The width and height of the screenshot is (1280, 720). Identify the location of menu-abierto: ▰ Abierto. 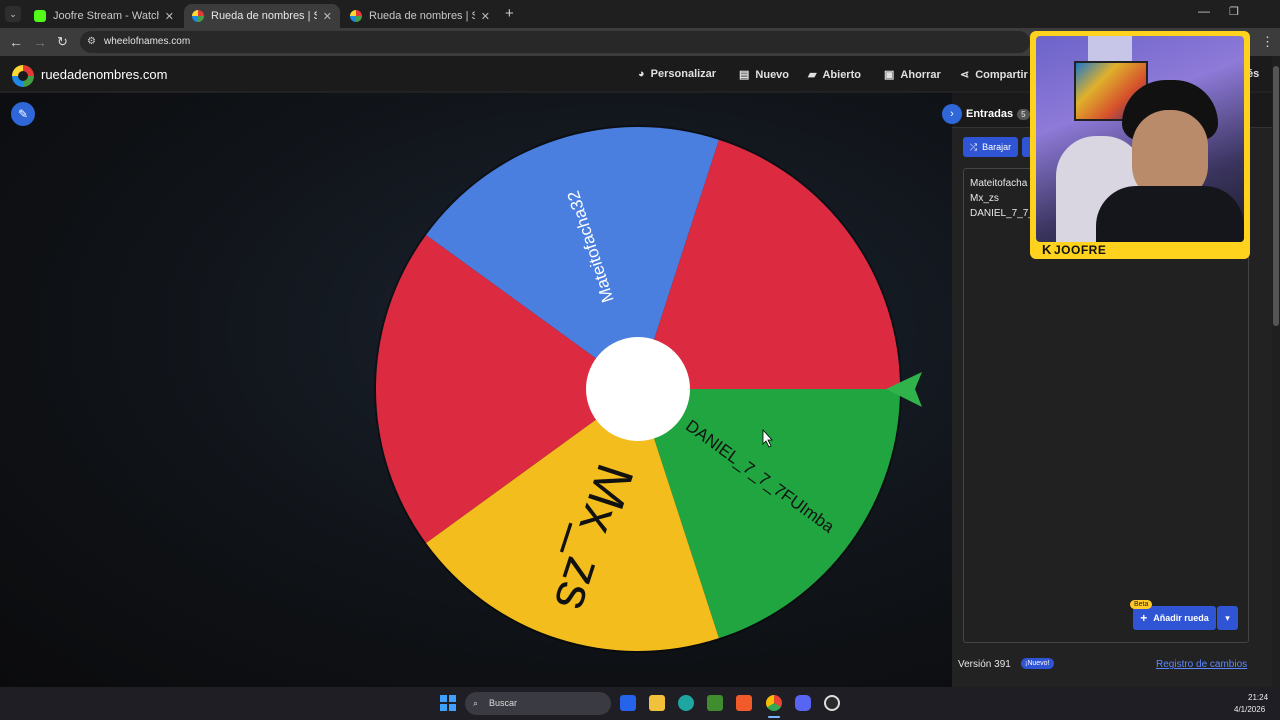
(834, 75).